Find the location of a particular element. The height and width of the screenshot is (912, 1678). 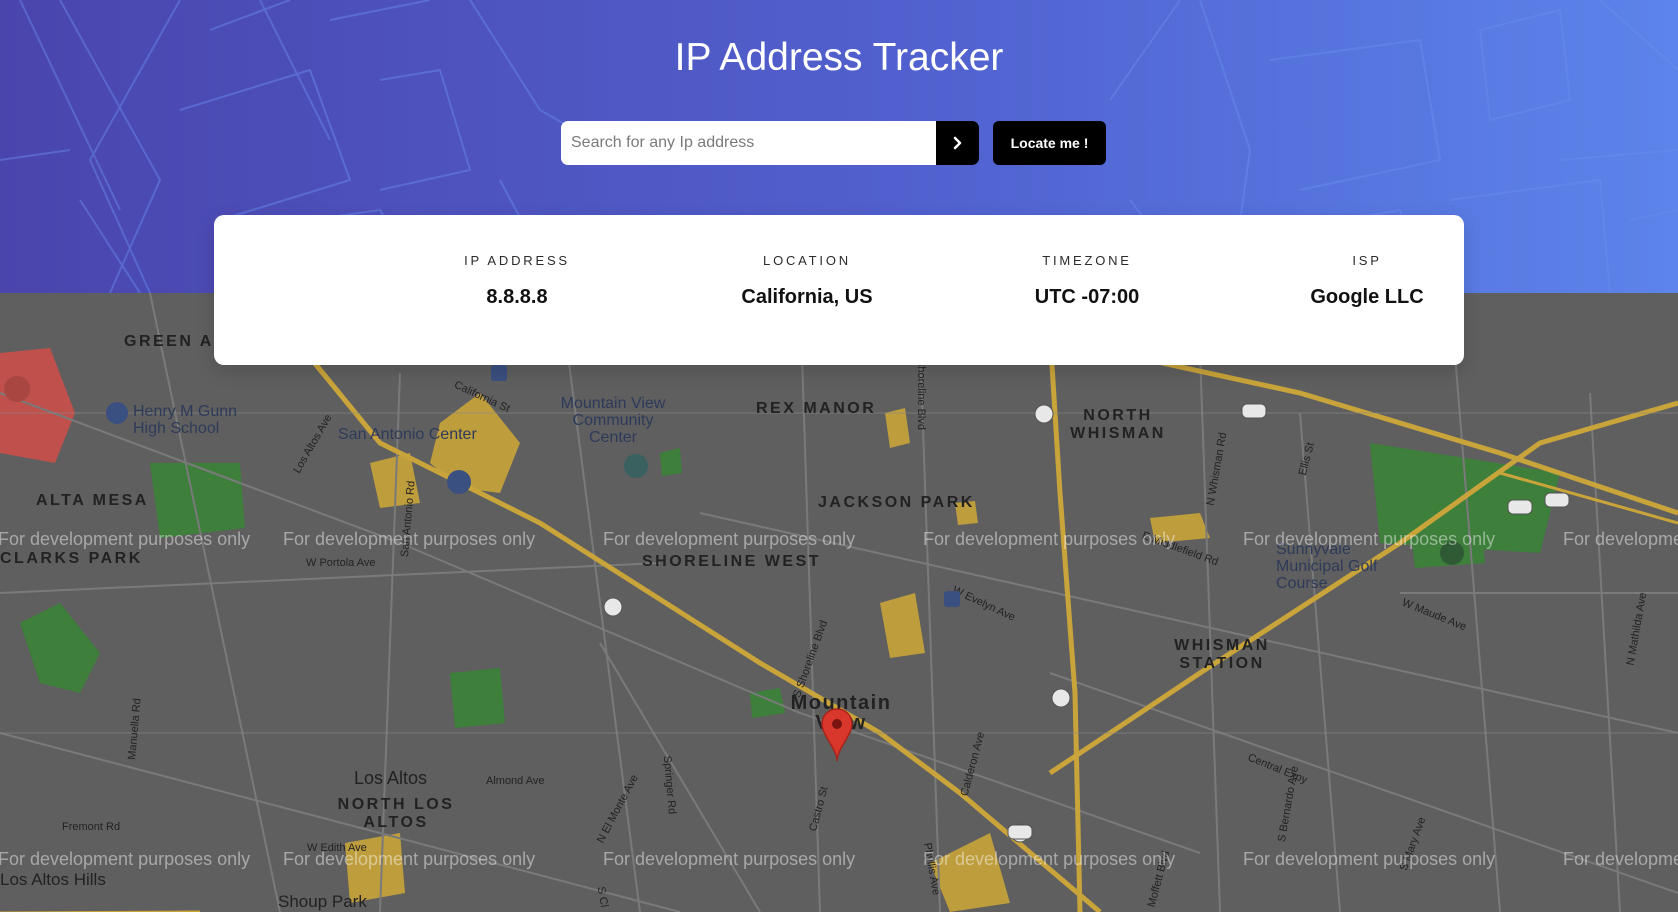

search-bar is located at coordinates (770, 143).